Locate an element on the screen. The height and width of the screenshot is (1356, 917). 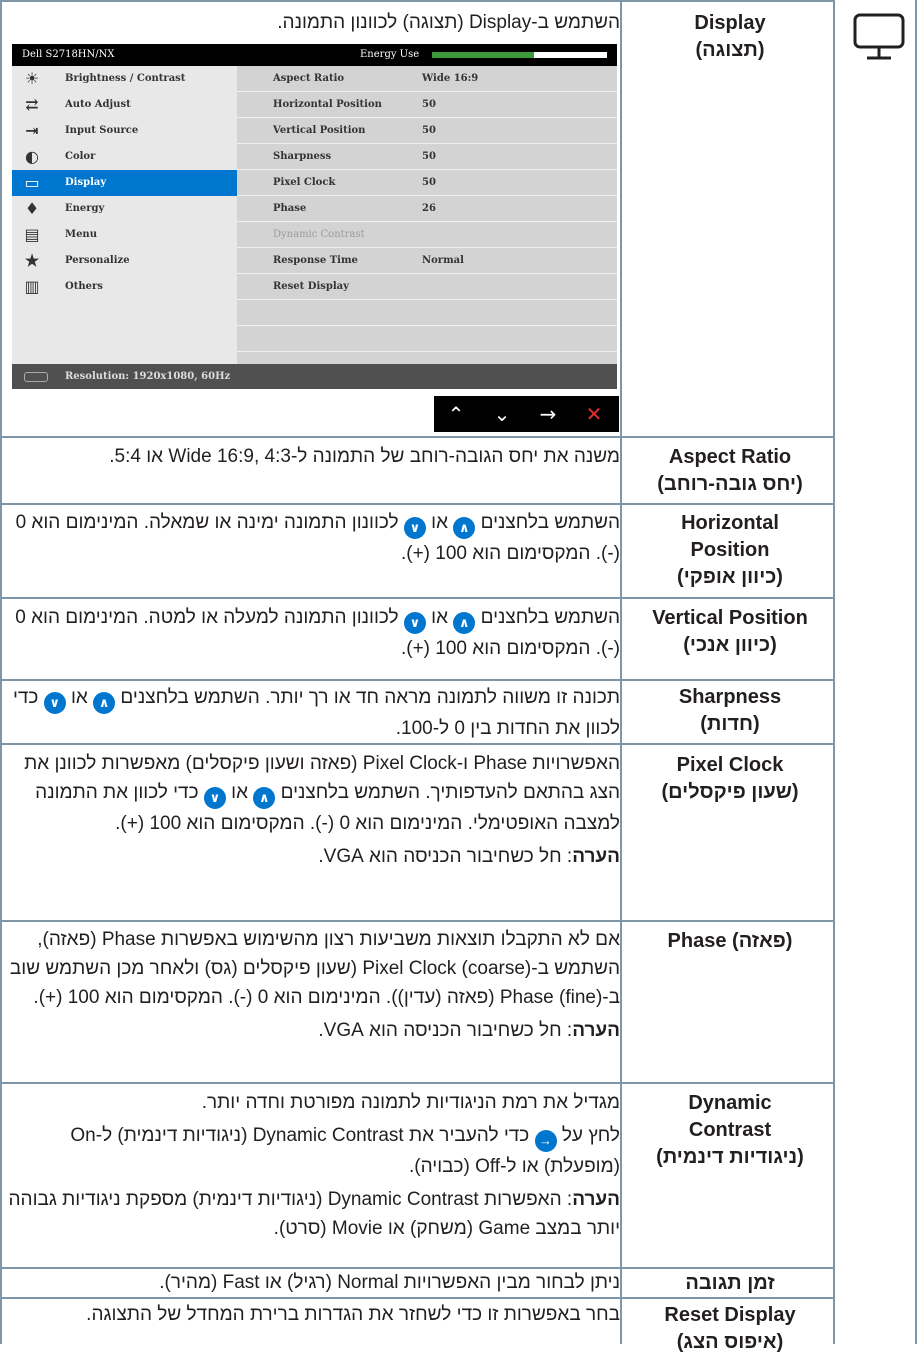
osd-menu-item-input-source: ⇥ Input Source is located at coordinates (124, 131).